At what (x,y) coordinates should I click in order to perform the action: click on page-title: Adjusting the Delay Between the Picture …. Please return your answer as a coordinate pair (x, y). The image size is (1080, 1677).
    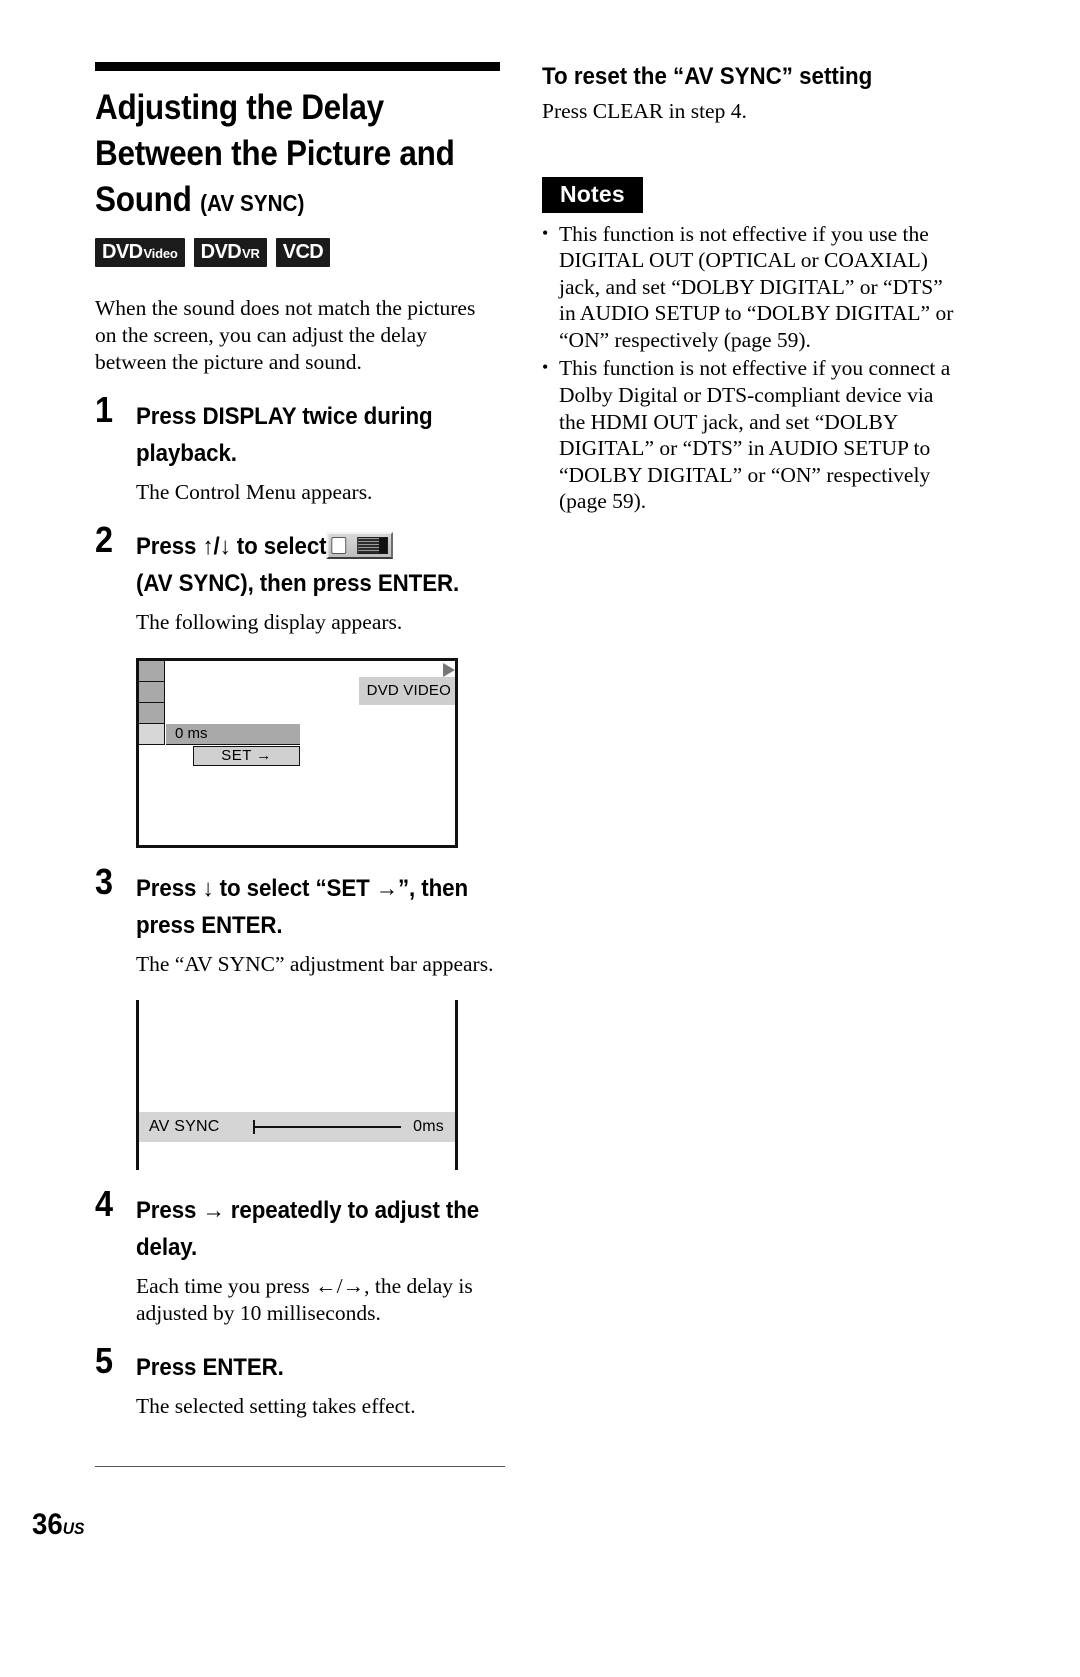
    Looking at the image, I should click on (300, 155).